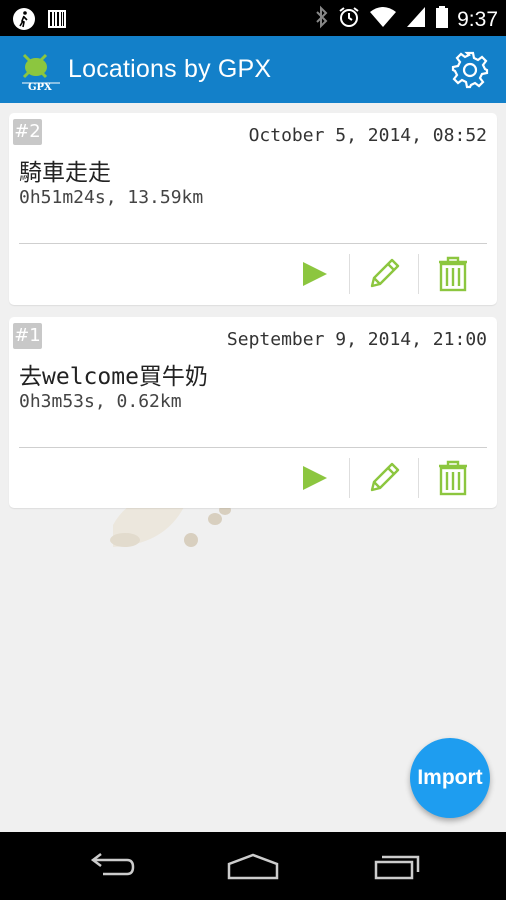 This screenshot has height=900, width=506. I want to click on svg-text: GPX, so click(40, 86).